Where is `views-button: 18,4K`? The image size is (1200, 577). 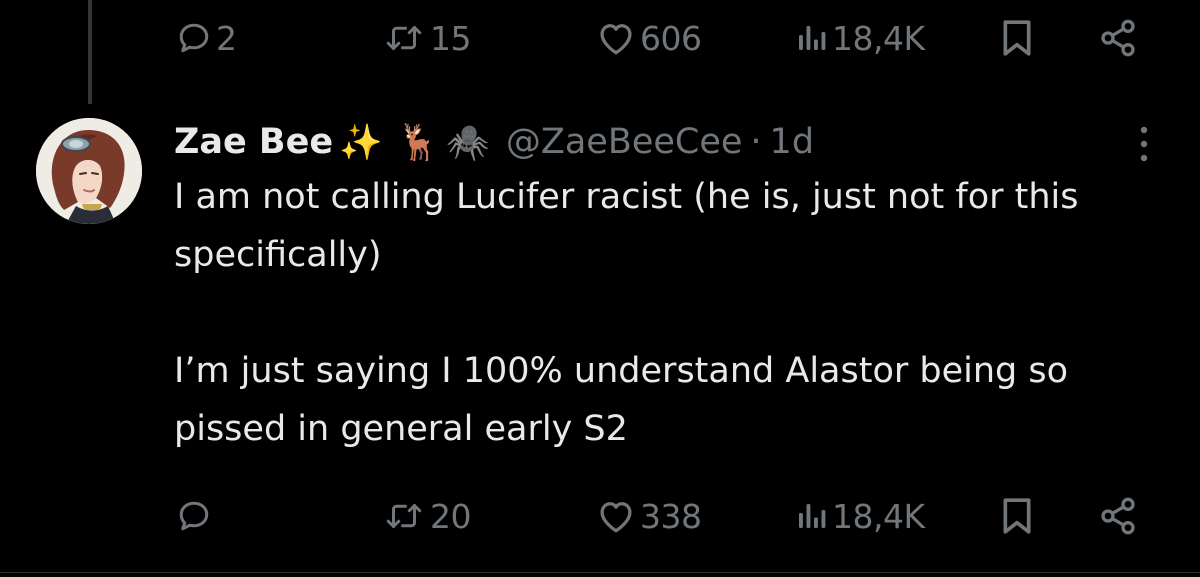
views-button: 18,4K is located at coordinates (859, 516).